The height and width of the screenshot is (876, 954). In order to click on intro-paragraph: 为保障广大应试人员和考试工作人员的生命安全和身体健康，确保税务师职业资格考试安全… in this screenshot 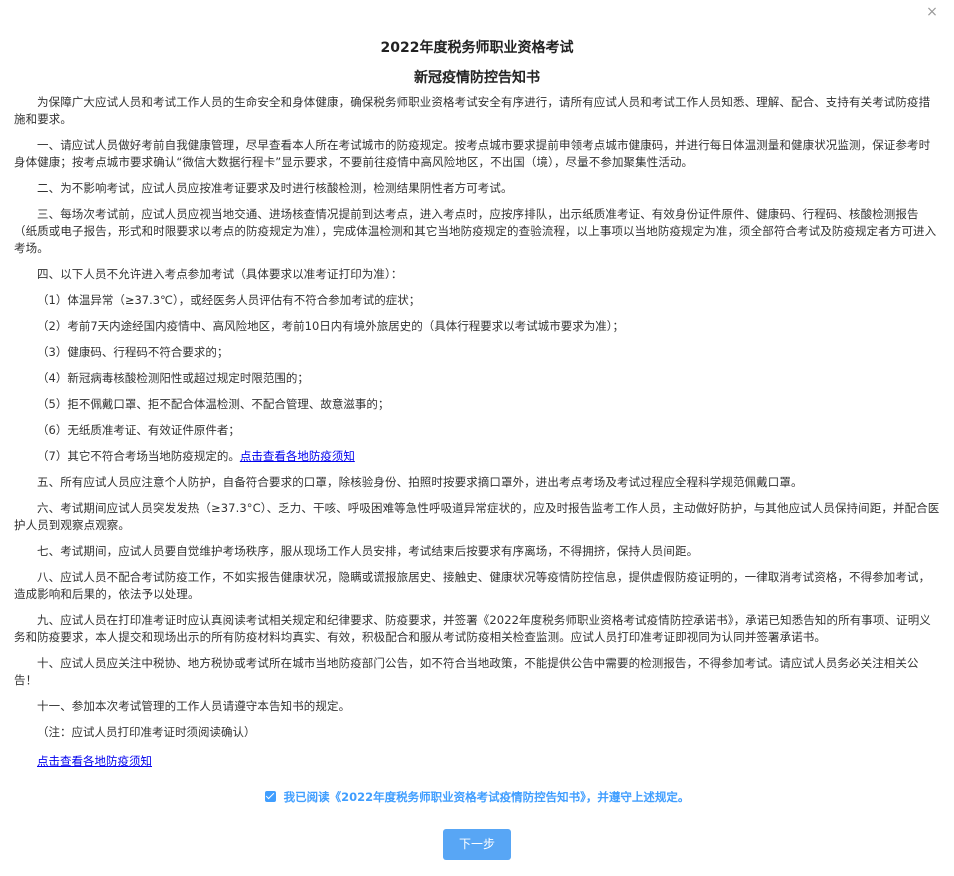, I will do `click(472, 110)`.